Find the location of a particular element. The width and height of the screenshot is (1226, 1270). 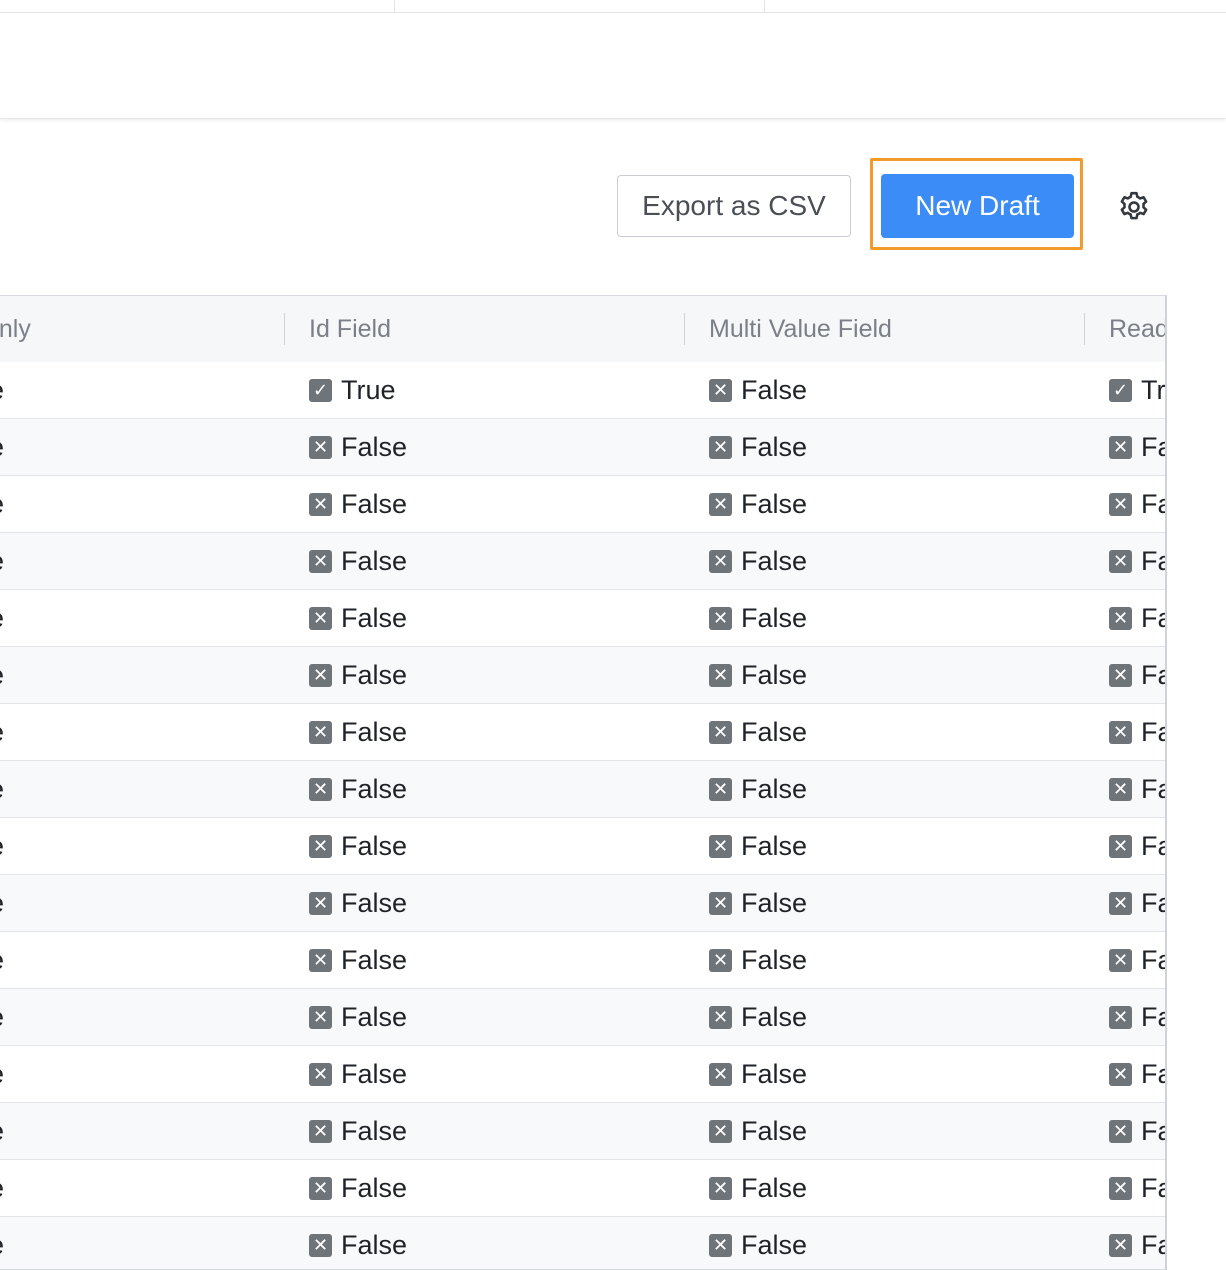

cell-value: True is located at coordinates (368, 389).